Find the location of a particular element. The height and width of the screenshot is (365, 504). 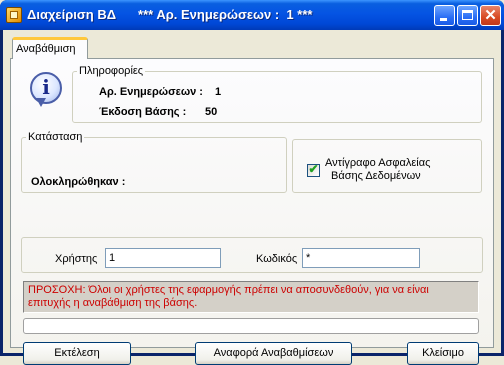

minimize-icon is located at coordinates (443, 19).